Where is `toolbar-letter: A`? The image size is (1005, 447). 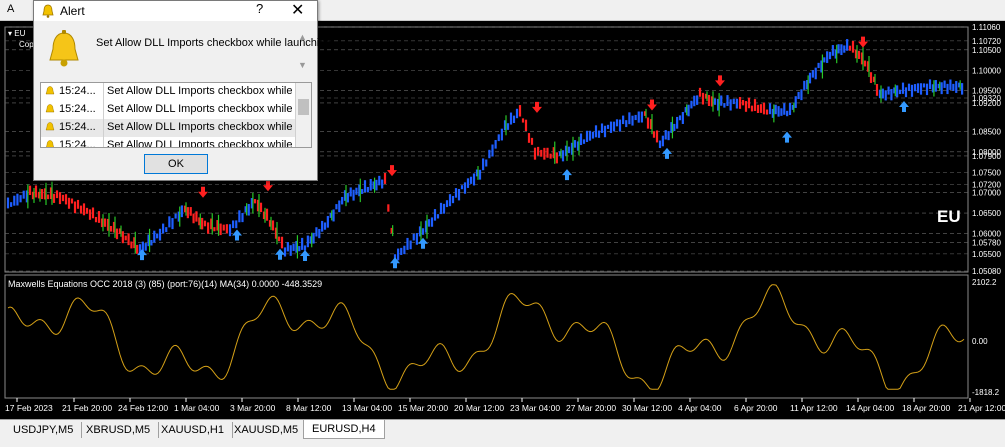
toolbar-letter: A is located at coordinates (10, 9).